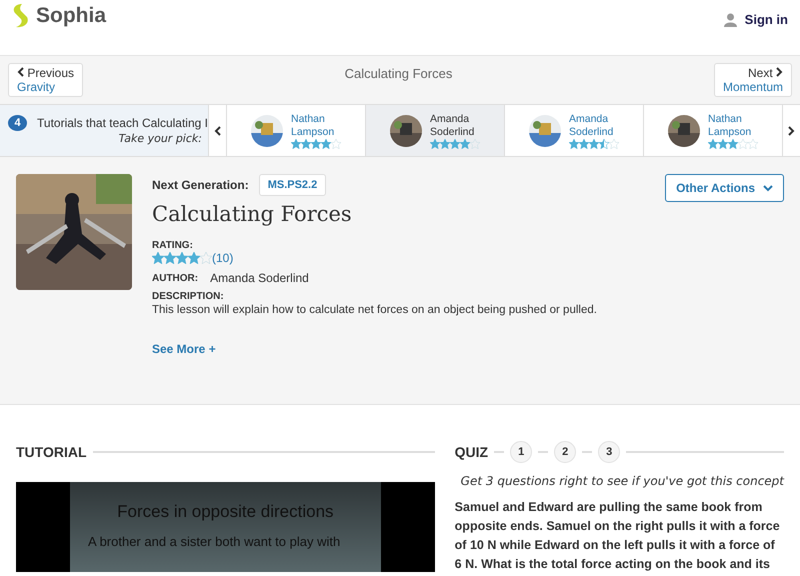 The width and height of the screenshot is (800, 576). I want to click on question-text: Samuel and Edward are pulling the same book from opposite ends. Samuel on the right pulls it with a force of 10 N while Edward on the left pulls it with a force of 6 N. What is the total force acting on the book and its, so click(617, 536).